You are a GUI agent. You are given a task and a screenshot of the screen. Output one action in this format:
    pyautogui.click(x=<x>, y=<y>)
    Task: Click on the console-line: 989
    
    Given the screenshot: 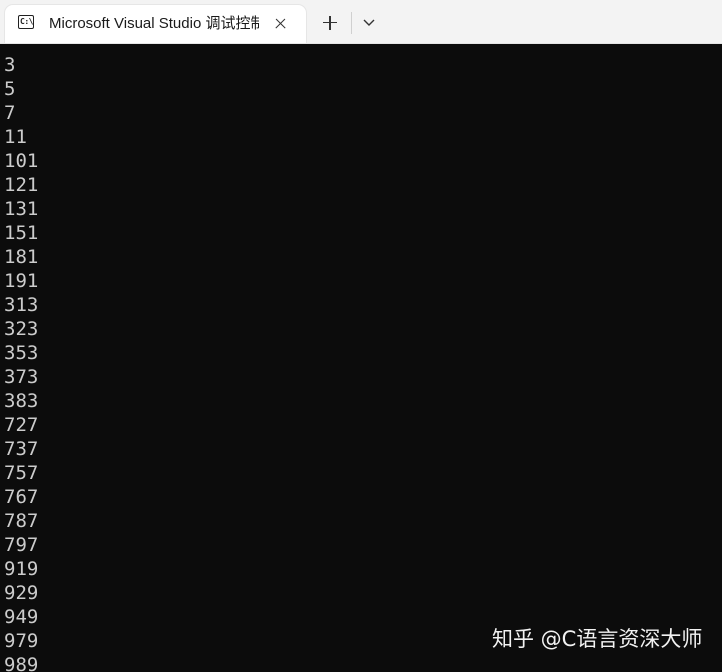 What is the action you would take?
    pyautogui.click(x=21, y=663)
    